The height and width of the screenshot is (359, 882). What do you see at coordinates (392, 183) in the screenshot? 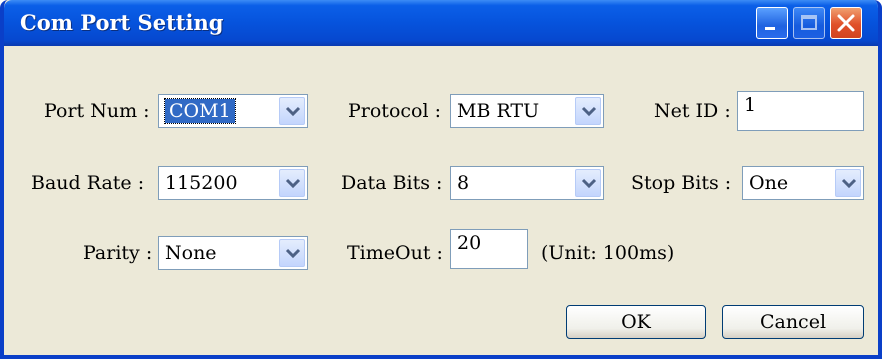
I see `data-bits-label: Data Bits :` at bounding box center [392, 183].